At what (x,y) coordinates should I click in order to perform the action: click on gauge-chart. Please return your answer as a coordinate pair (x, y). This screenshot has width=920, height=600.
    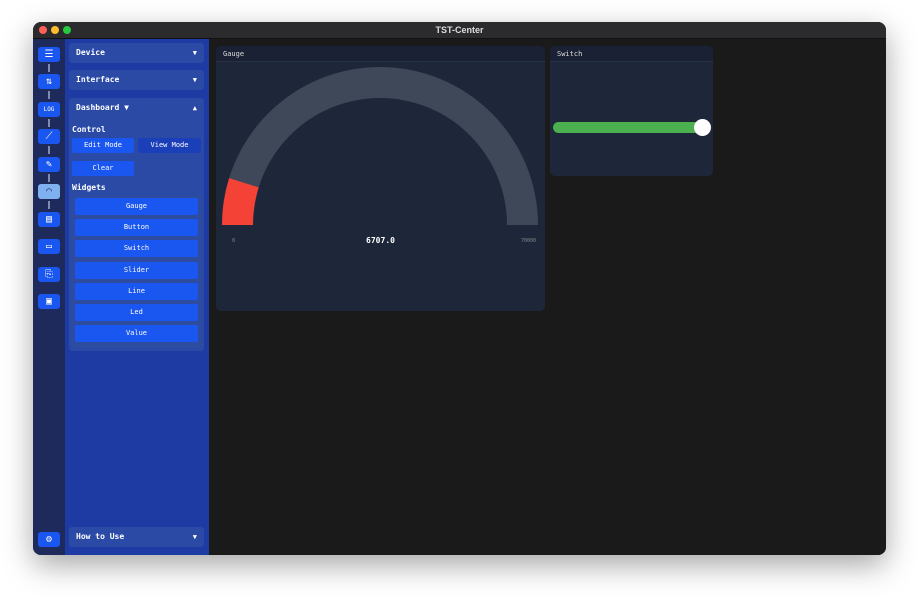
    Looking at the image, I should click on (380, 146).